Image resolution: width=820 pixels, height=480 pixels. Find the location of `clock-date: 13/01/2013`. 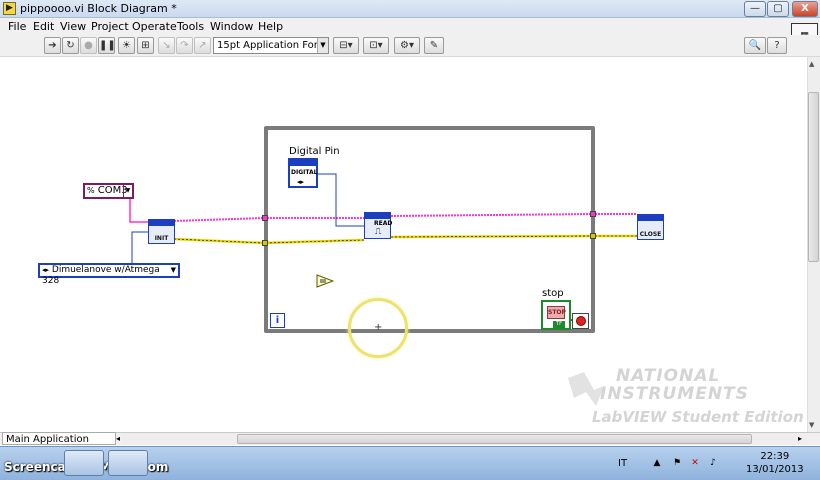

clock-date: 13/01/2013 is located at coordinates (775, 469).